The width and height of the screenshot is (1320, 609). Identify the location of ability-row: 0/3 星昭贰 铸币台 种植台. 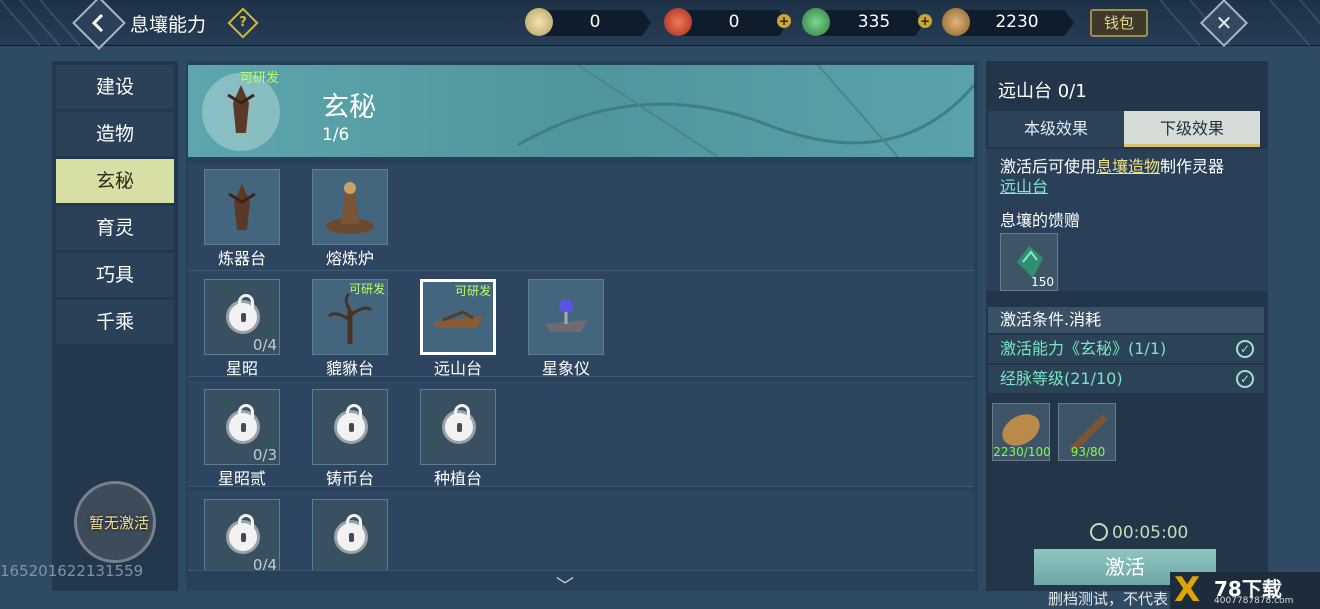
(581, 434).